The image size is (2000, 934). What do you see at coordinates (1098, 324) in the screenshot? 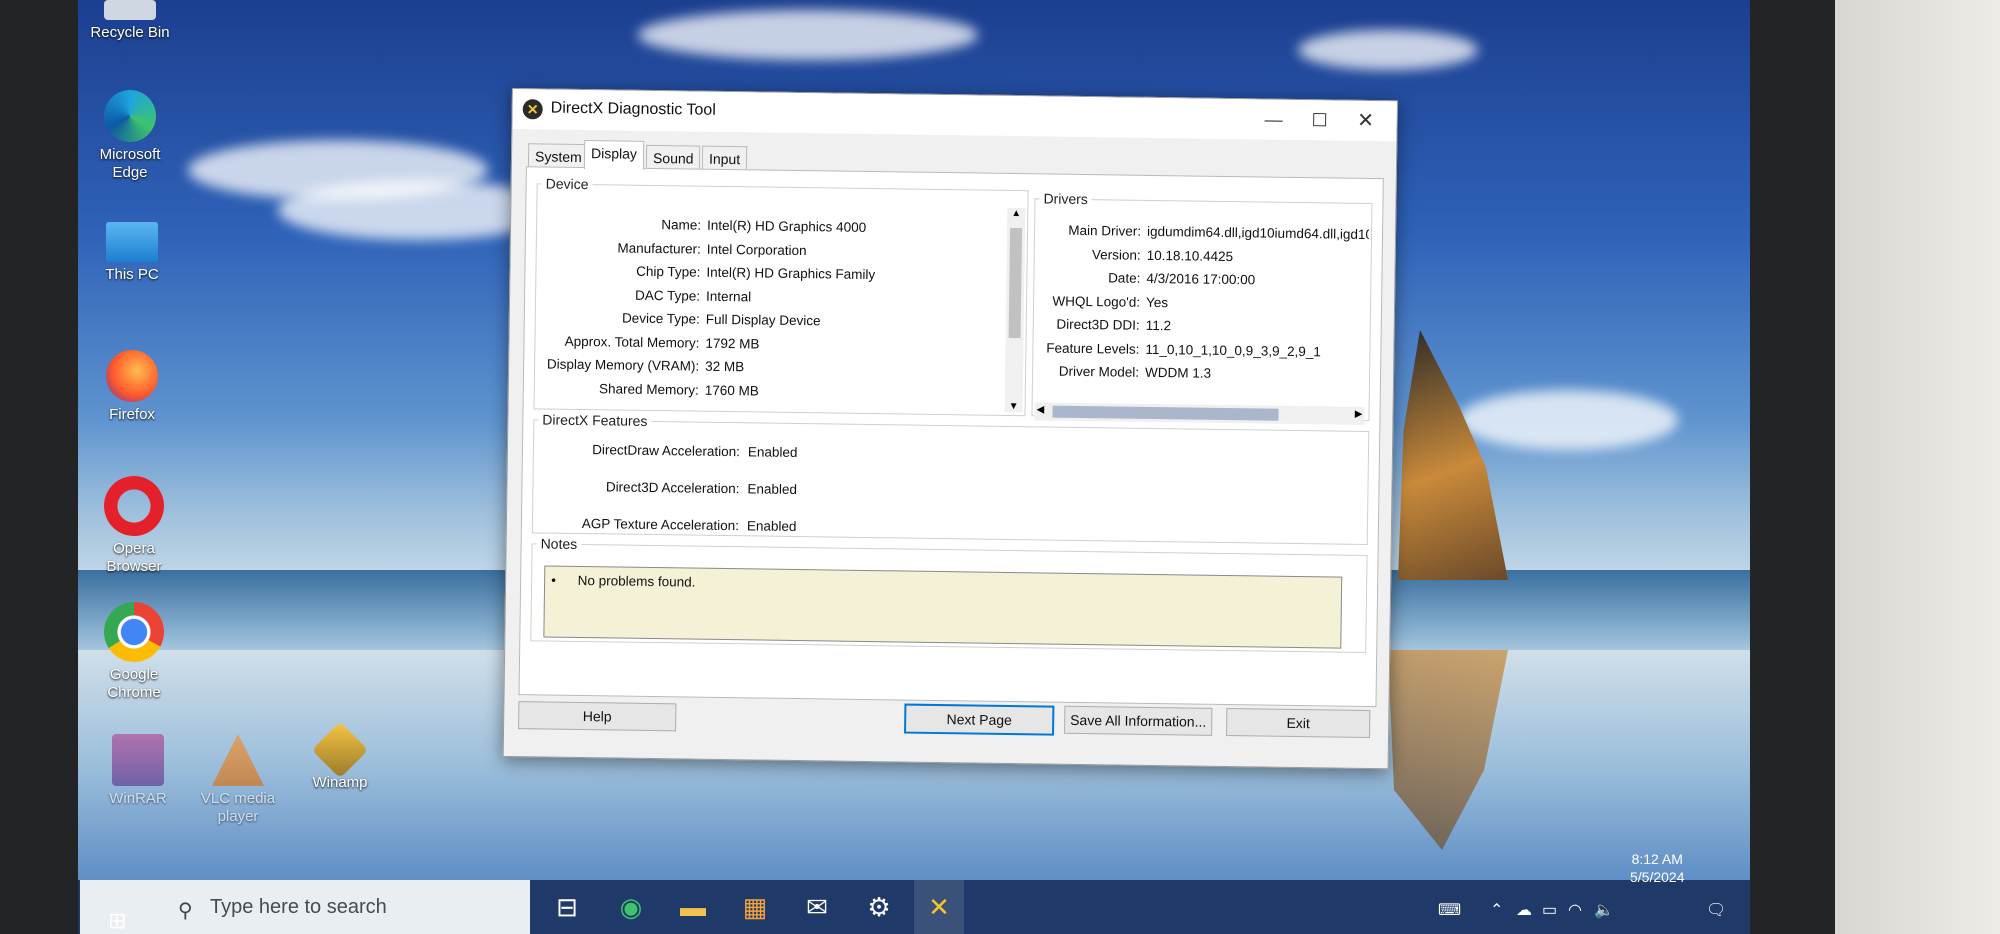
I see `field-label: Direct3D DDI:` at bounding box center [1098, 324].